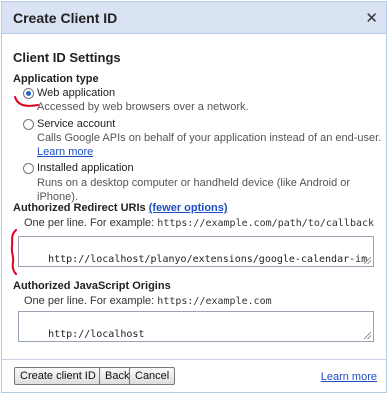 This screenshot has width=390, height=395. I want to click on redirect-example-prefix: One per line. For example:, so click(89, 223).